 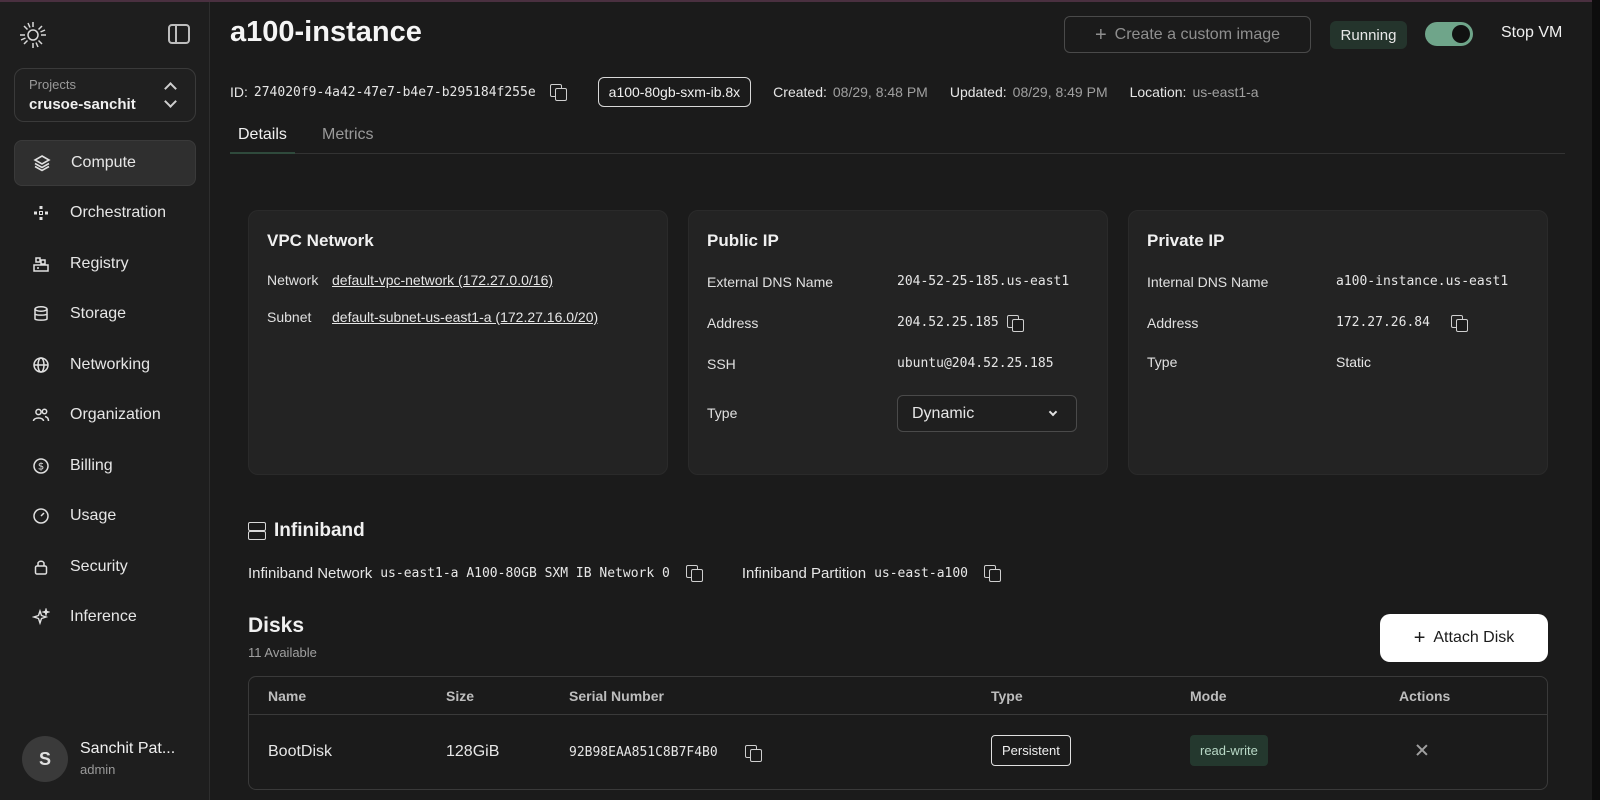 What do you see at coordinates (460, 696) in the screenshot?
I see `column-header-size: Size` at bounding box center [460, 696].